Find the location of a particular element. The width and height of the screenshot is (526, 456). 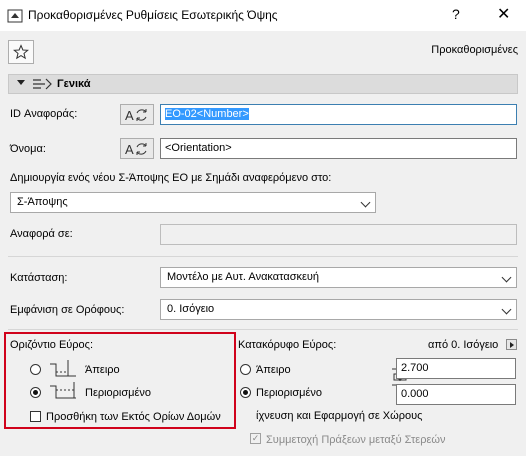

ref-id-field: EO-02<Number> is located at coordinates (338, 114).